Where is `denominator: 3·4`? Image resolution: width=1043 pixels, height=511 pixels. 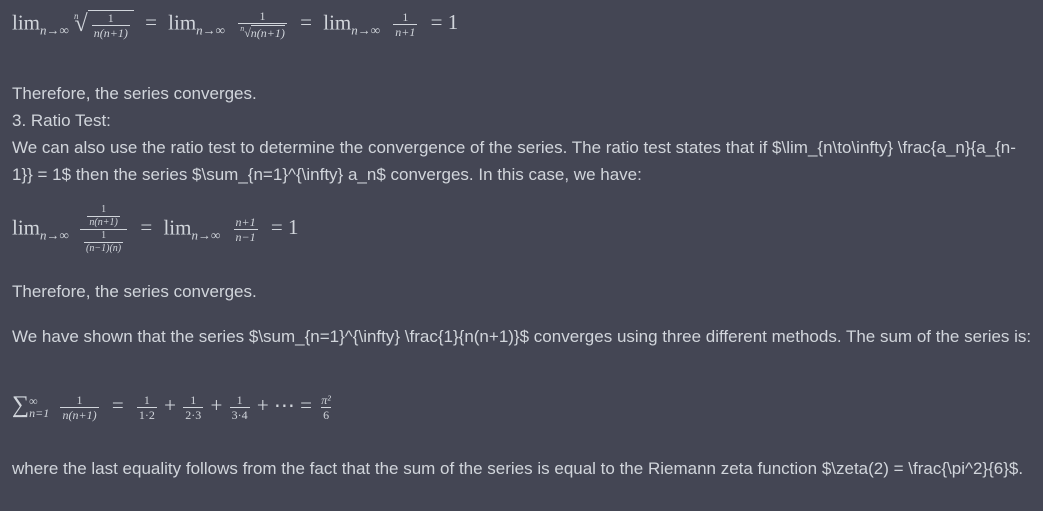 denominator: 3·4 is located at coordinates (239, 414).